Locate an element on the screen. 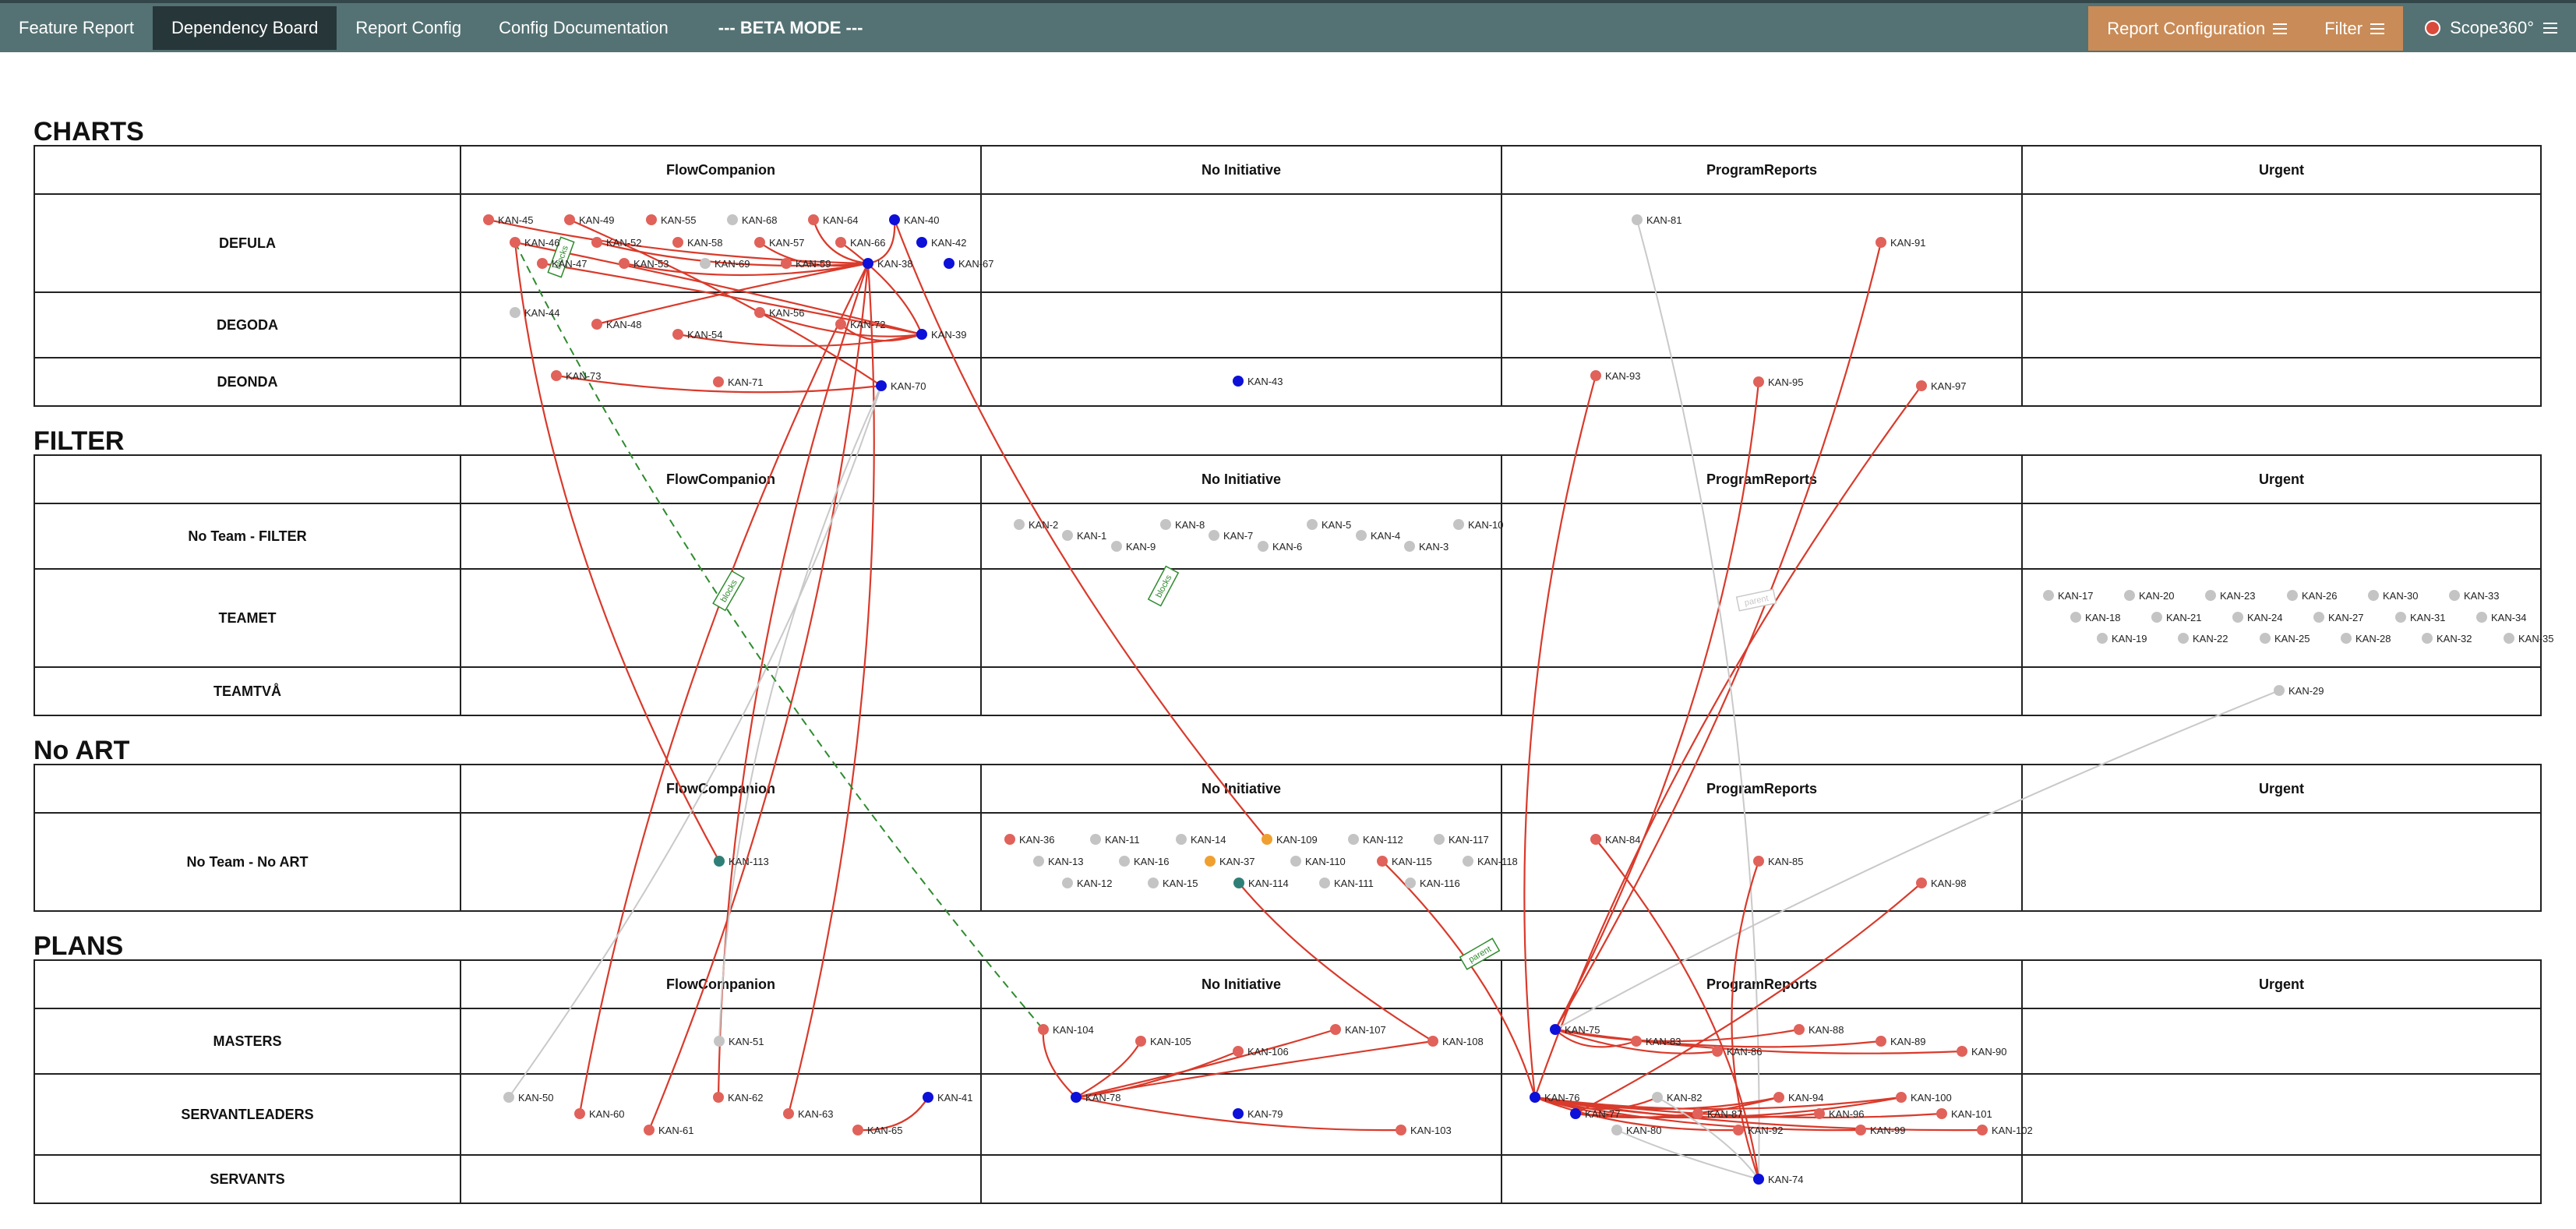 This screenshot has height=1229, width=2576. right-nav: Report Configuration Filter Scope360° is located at coordinates (2332, 27).